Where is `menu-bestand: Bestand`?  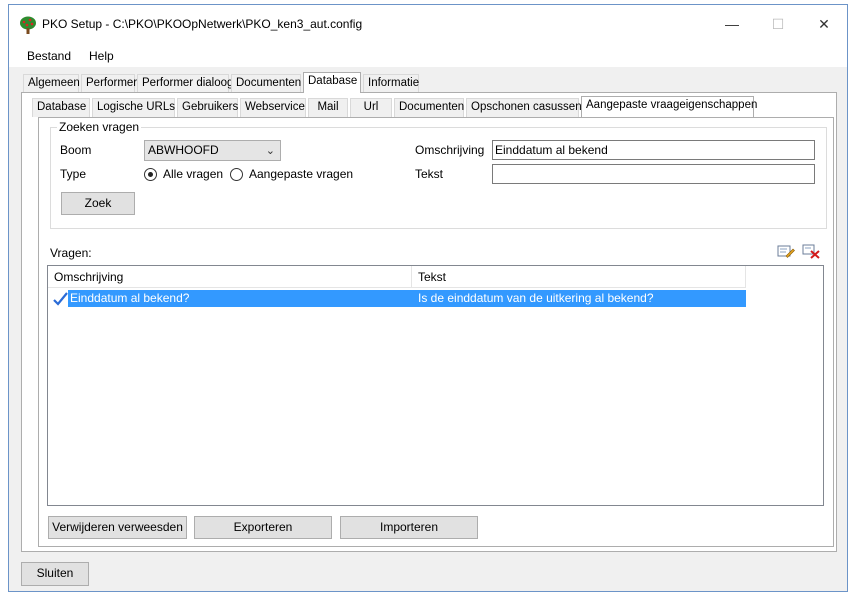 menu-bestand: Bestand is located at coordinates (49, 56).